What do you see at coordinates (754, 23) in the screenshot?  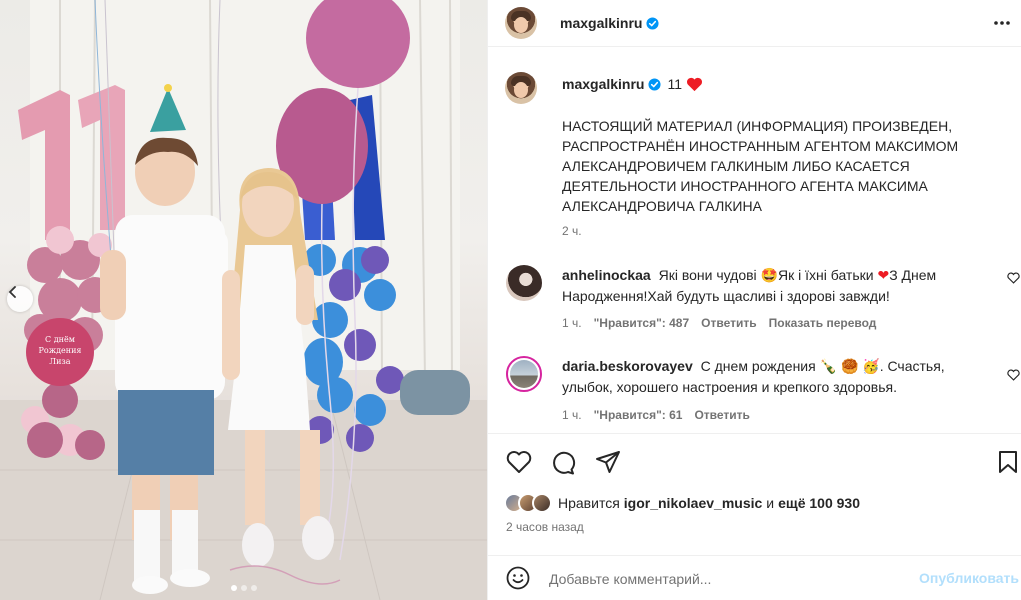 I see `post-header: maxgalkinru` at bounding box center [754, 23].